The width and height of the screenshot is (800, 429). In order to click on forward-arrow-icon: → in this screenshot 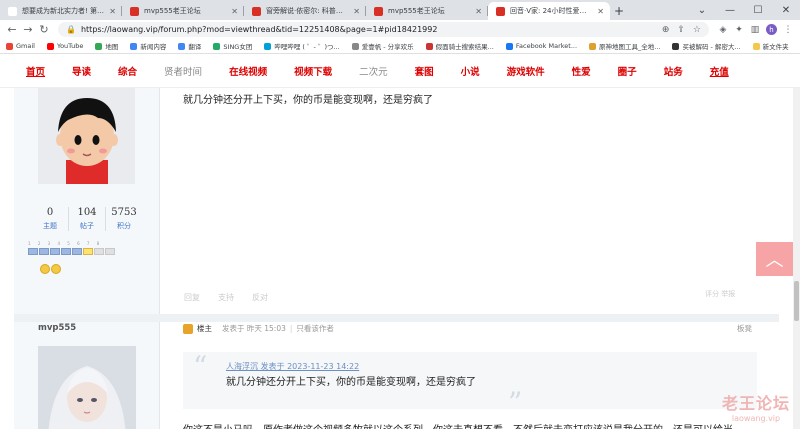, I will do `click(28, 29)`.